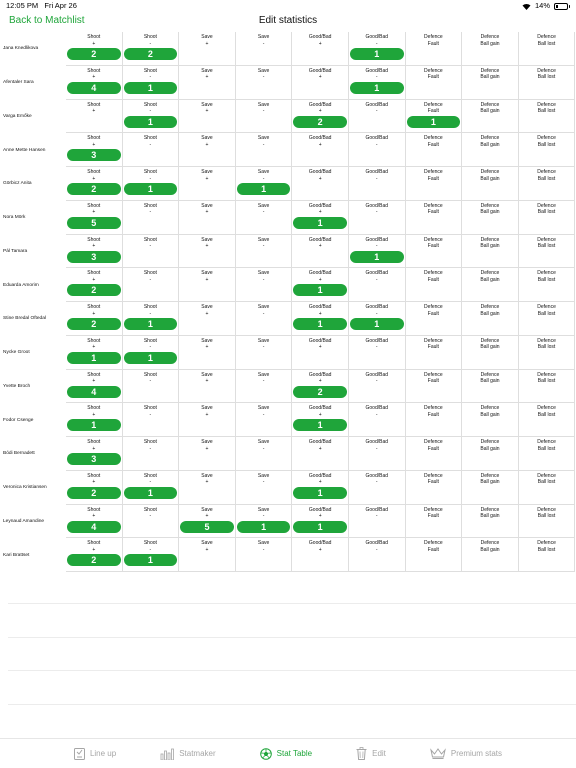 The width and height of the screenshot is (576, 768). What do you see at coordinates (320, 116) in the screenshot?
I see `stat-cell: Good/Bad +2` at bounding box center [320, 116].